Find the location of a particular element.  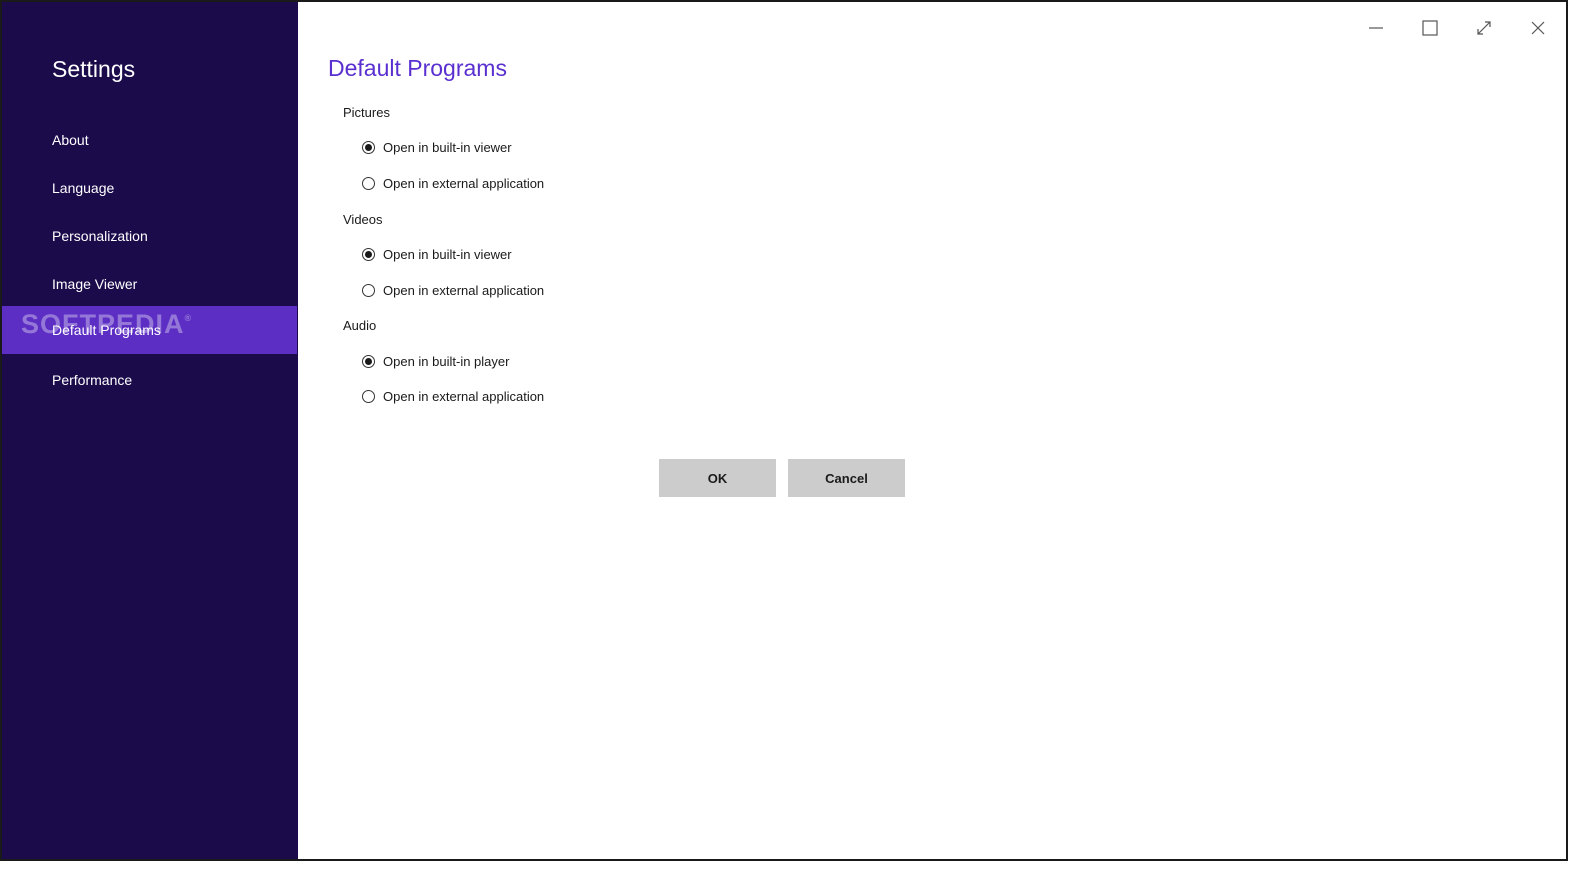

audio-external-option: Open in external application is located at coordinates (453, 396).